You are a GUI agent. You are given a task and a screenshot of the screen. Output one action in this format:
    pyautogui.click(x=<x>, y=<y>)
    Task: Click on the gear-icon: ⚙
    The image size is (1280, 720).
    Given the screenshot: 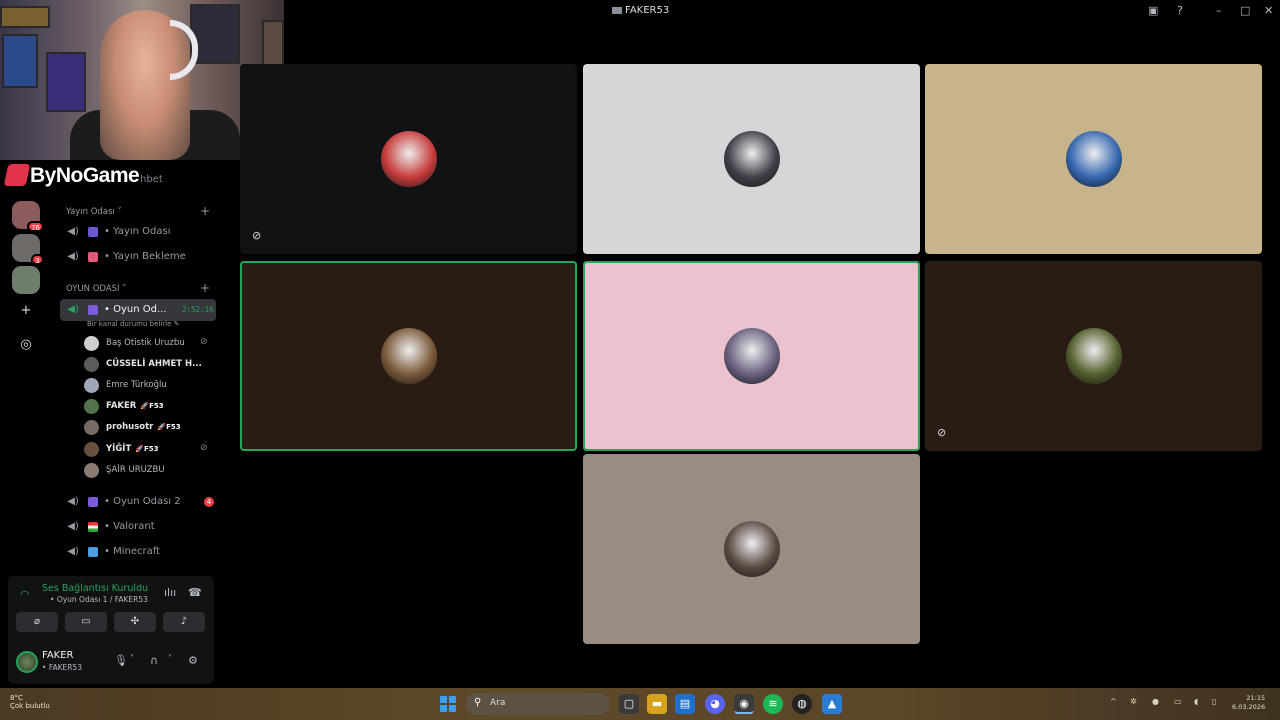 What is the action you would take?
    pyautogui.click(x=193, y=660)
    